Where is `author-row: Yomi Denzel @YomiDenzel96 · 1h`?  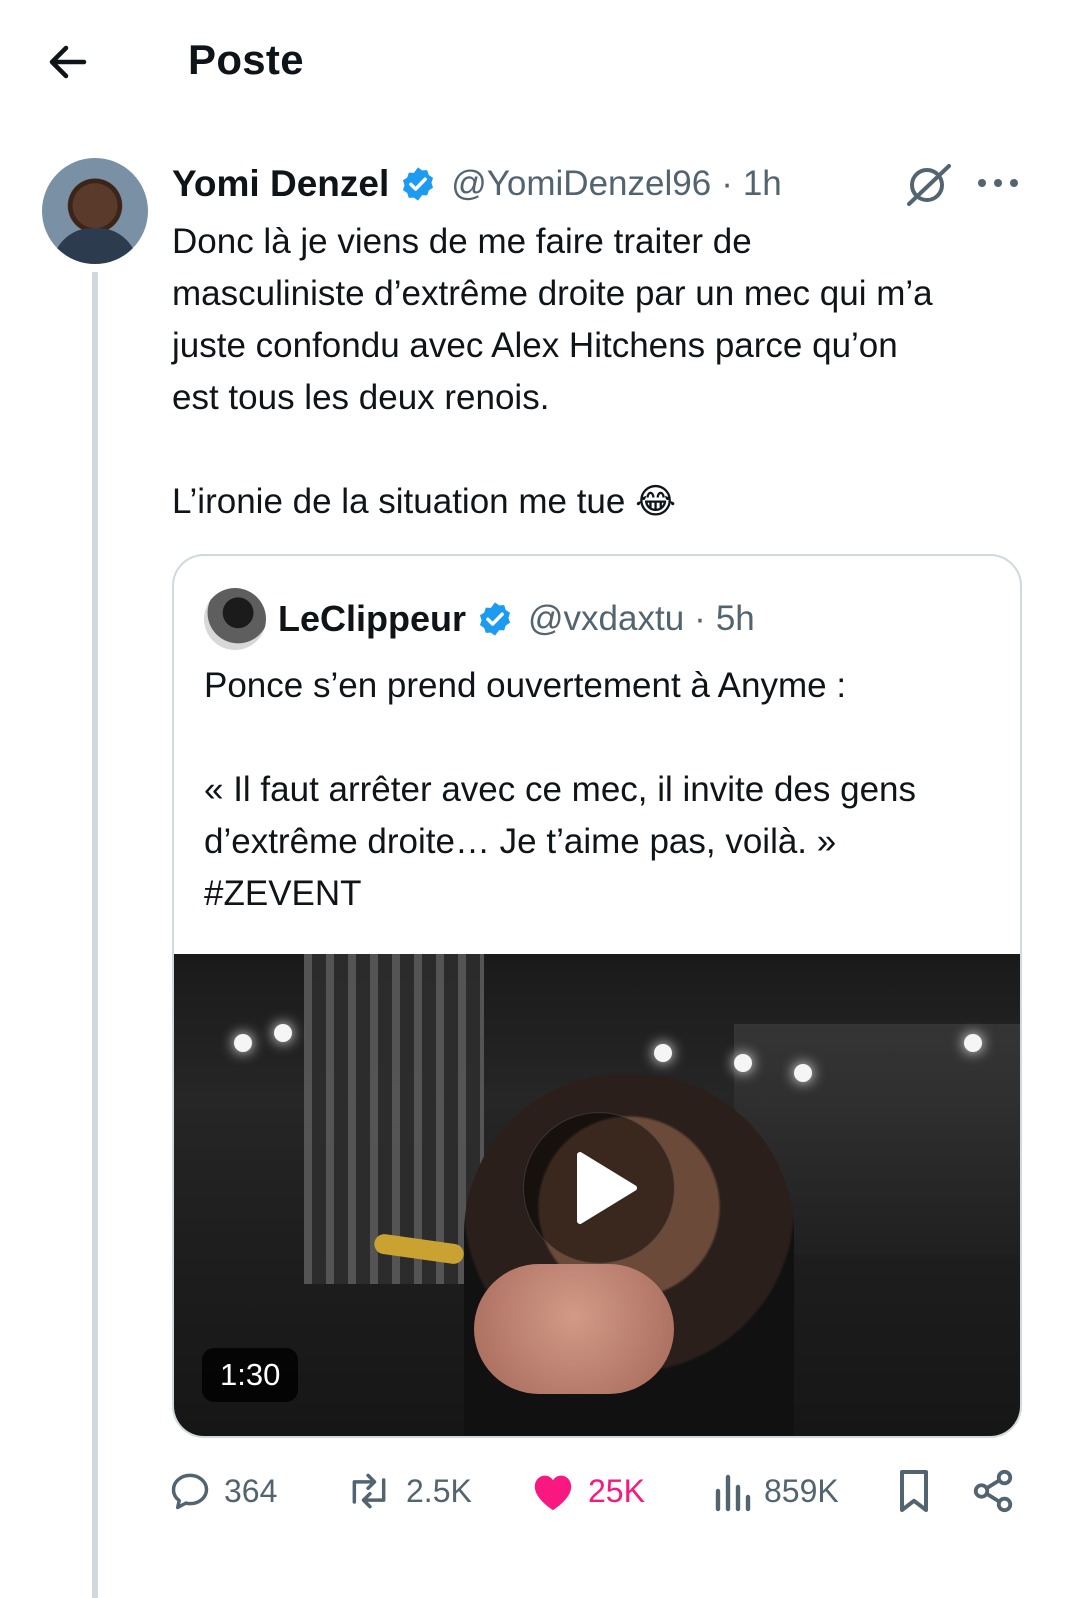
author-row: Yomi Denzel @YomiDenzel96 · 1h is located at coordinates (477, 184).